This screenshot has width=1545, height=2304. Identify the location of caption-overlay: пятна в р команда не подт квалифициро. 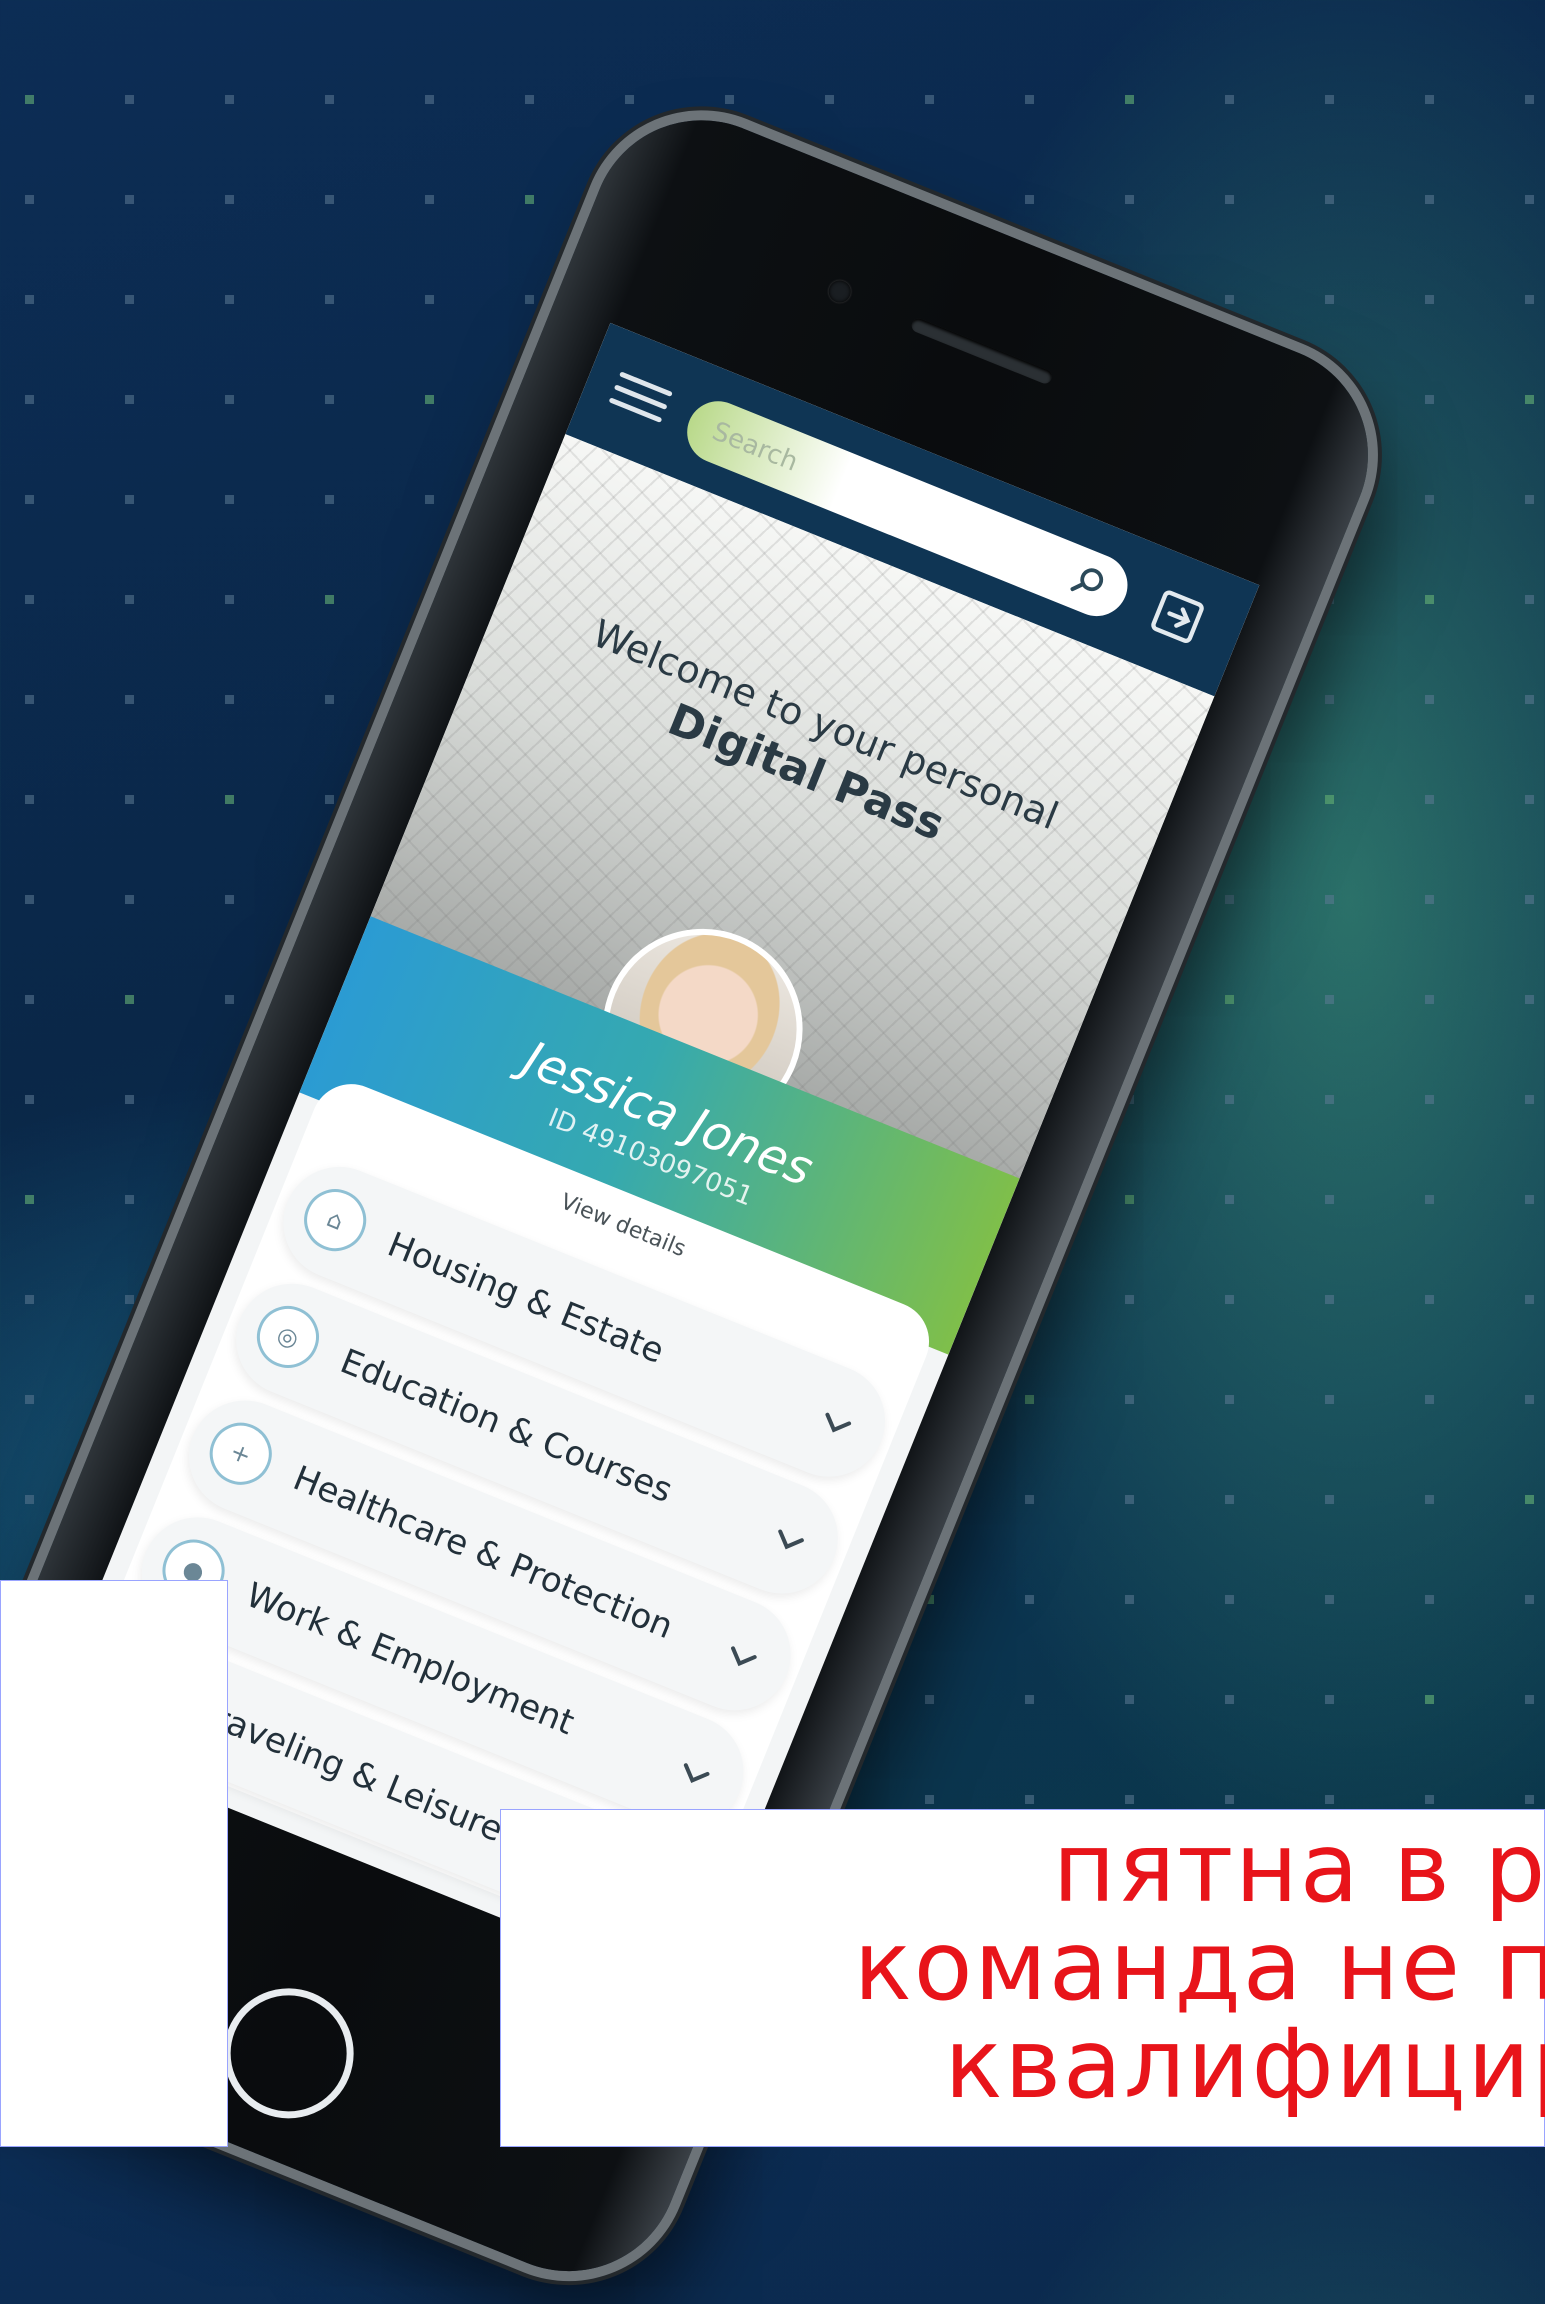
(1022, 1978).